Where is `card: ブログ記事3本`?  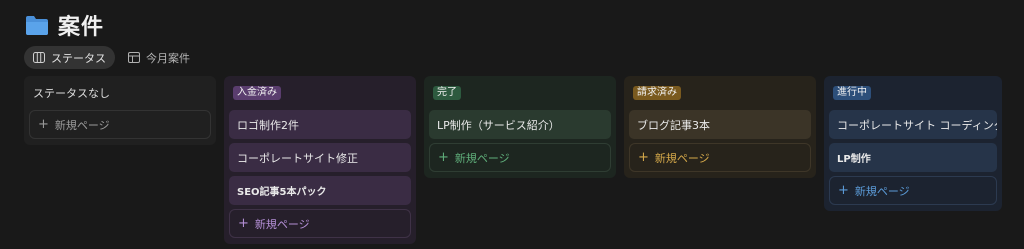
card: ブログ記事3本 is located at coordinates (720, 124).